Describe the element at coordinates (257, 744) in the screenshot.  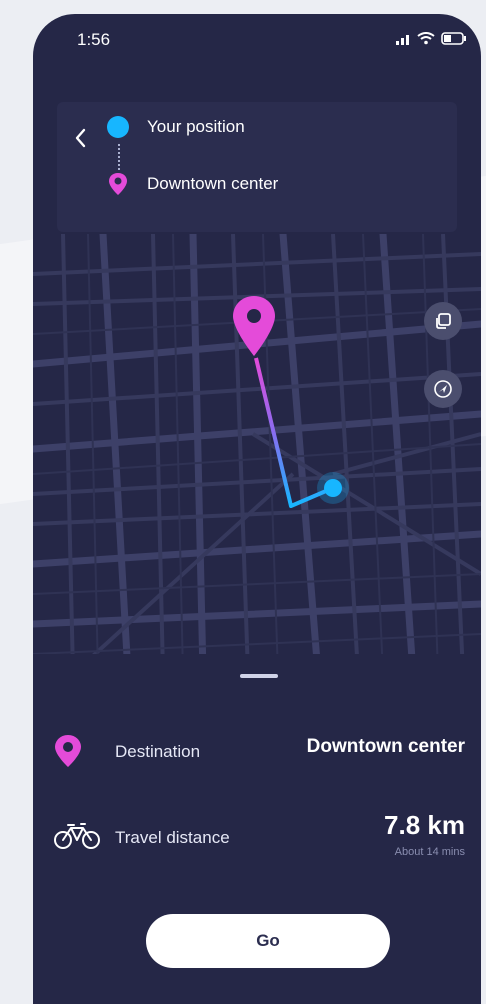
I see `destination-info-row: Destination Downtown center` at that location.